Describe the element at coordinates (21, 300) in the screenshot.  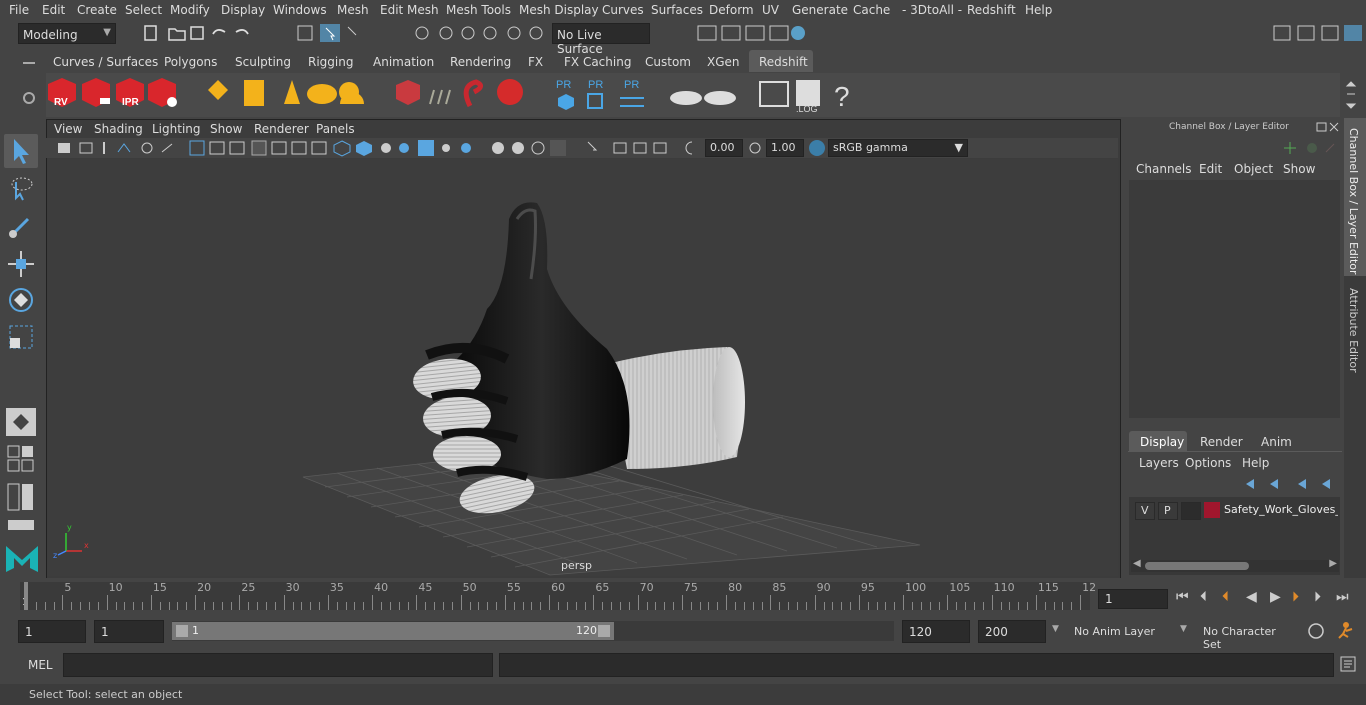
I see `rotate-tool-button` at that location.